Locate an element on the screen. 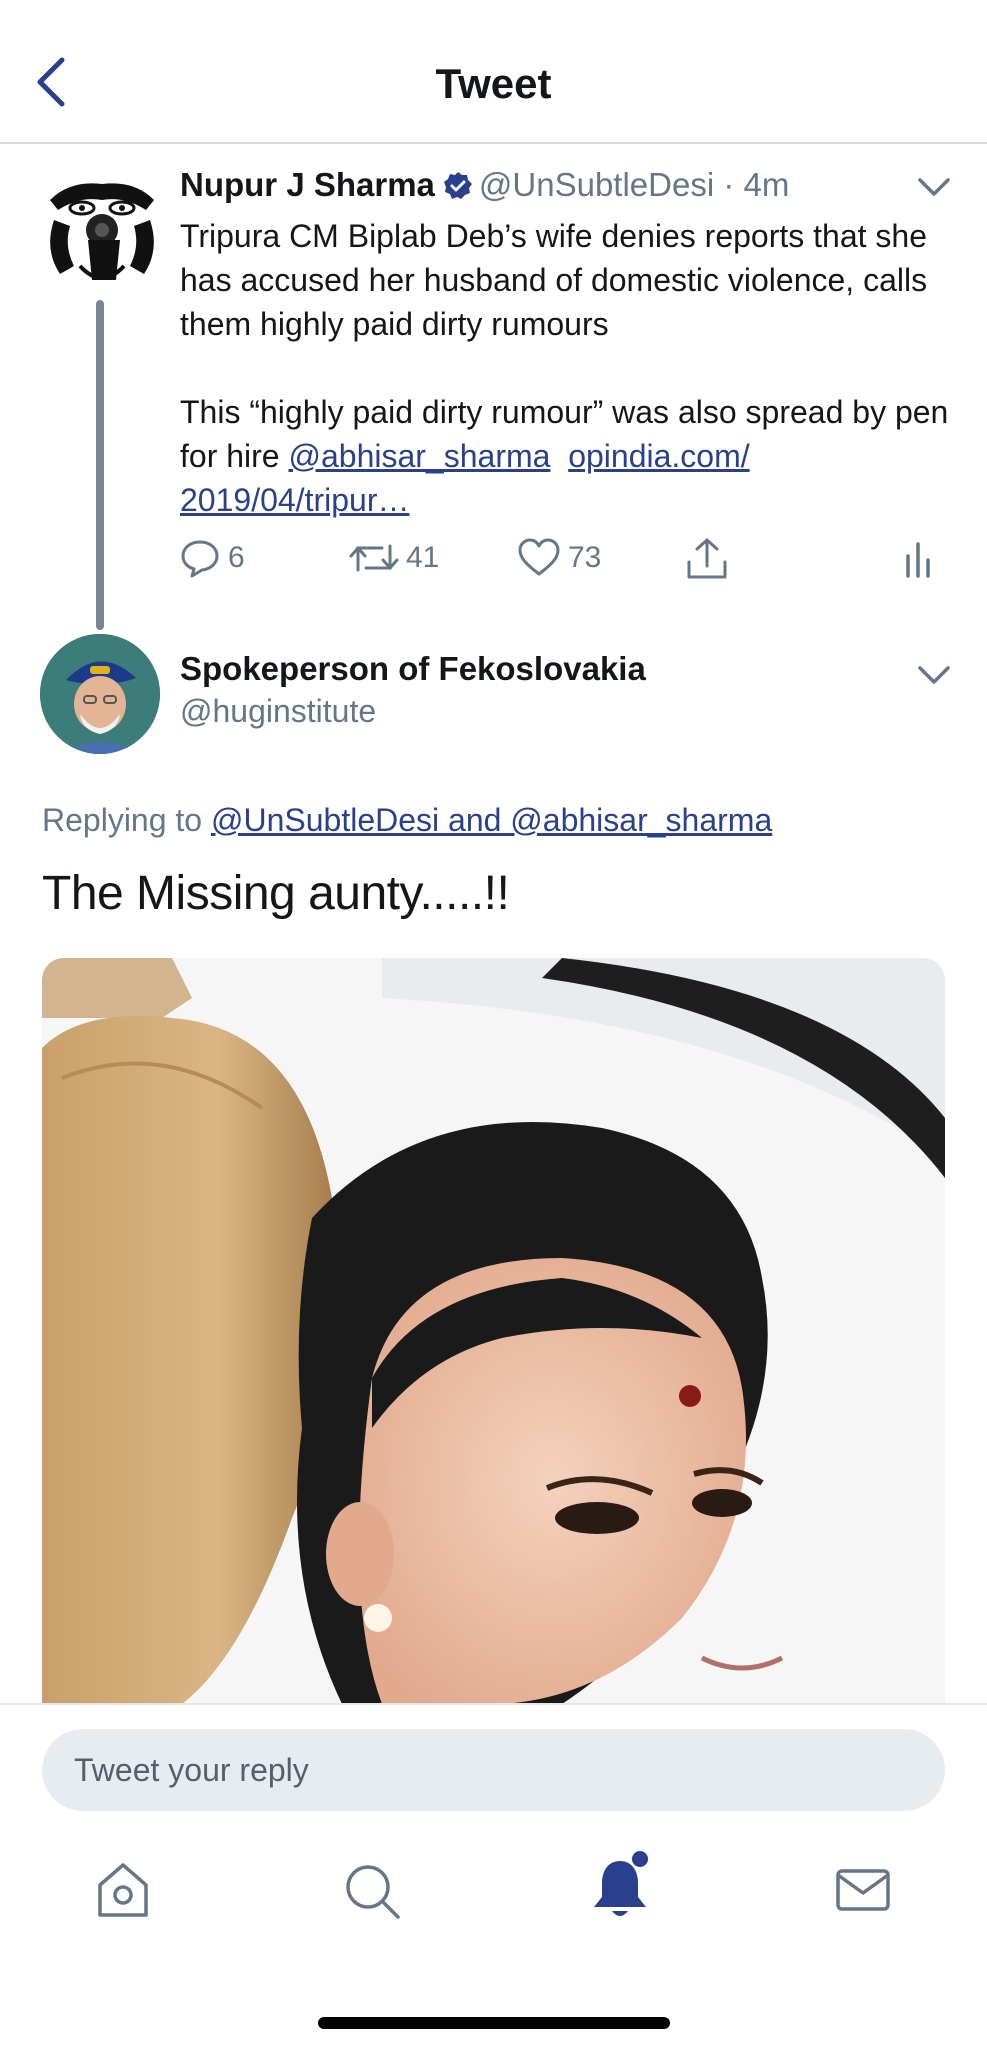 This screenshot has width=987, height=2050. share-icon is located at coordinates (707, 559).